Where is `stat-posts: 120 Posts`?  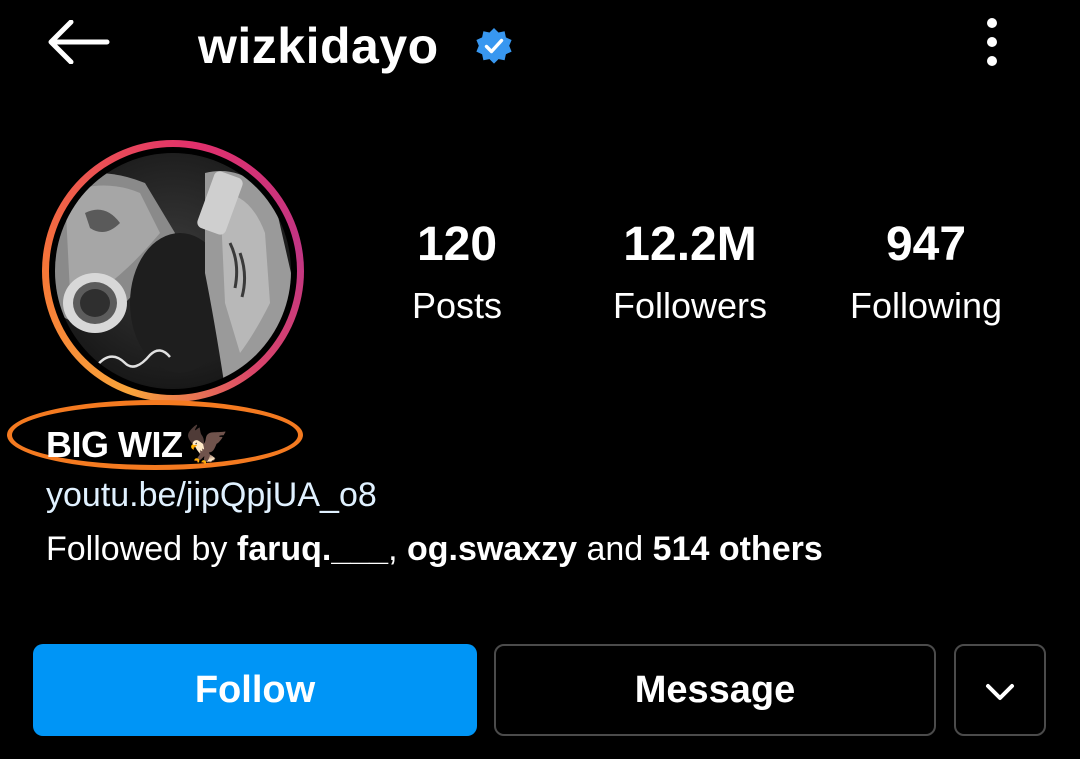
stat-posts: 120 Posts is located at coordinates (457, 275).